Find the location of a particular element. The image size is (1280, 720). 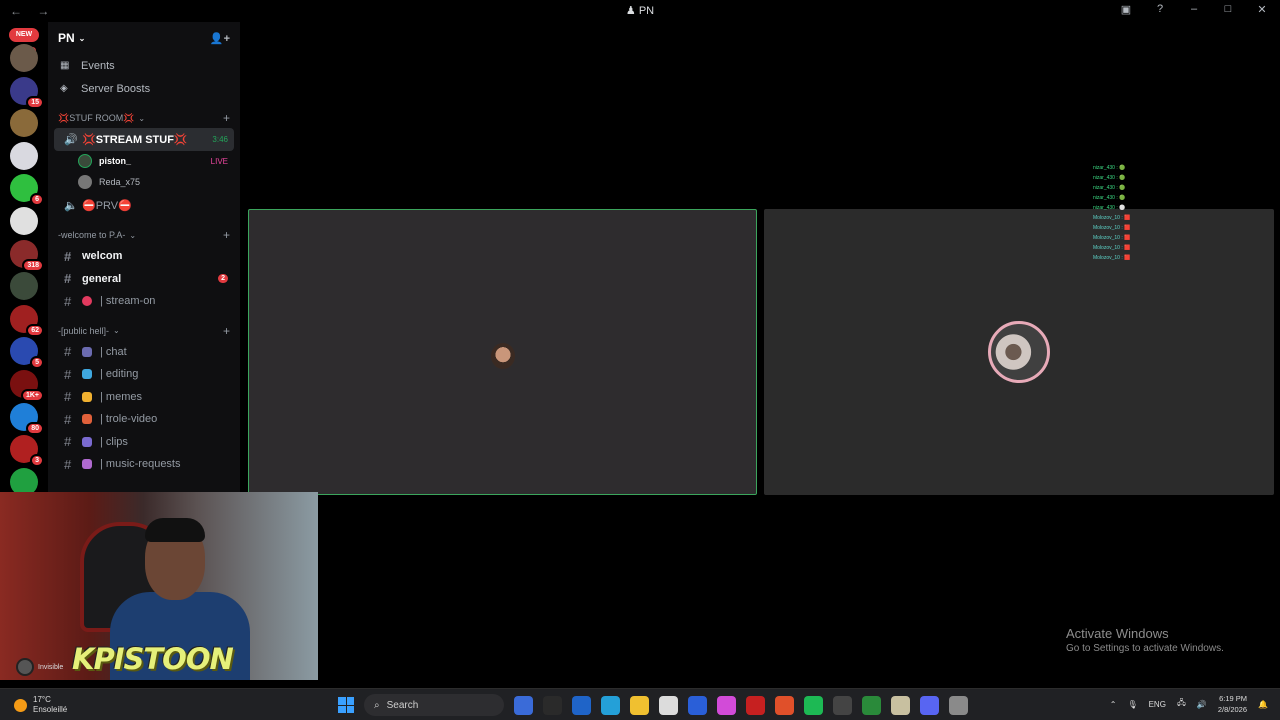

activation-title: Activate Windows is located at coordinates (1117, 633).